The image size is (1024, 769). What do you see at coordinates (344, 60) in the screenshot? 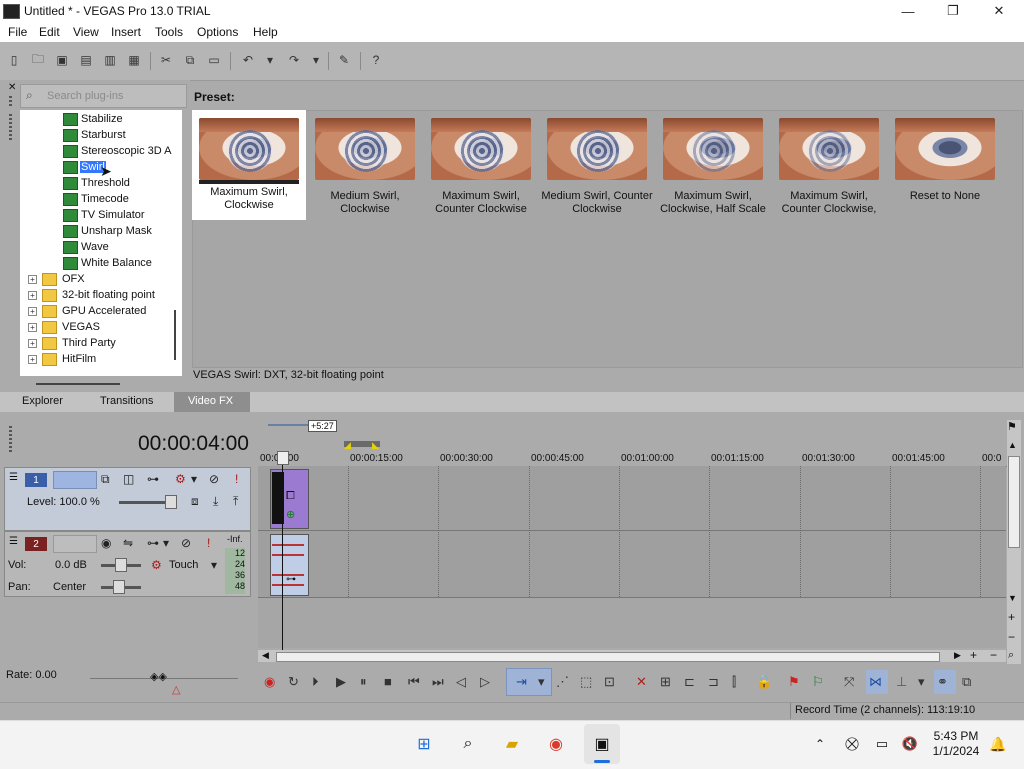
I see `enable-snapping-icon: ✎` at bounding box center [344, 60].